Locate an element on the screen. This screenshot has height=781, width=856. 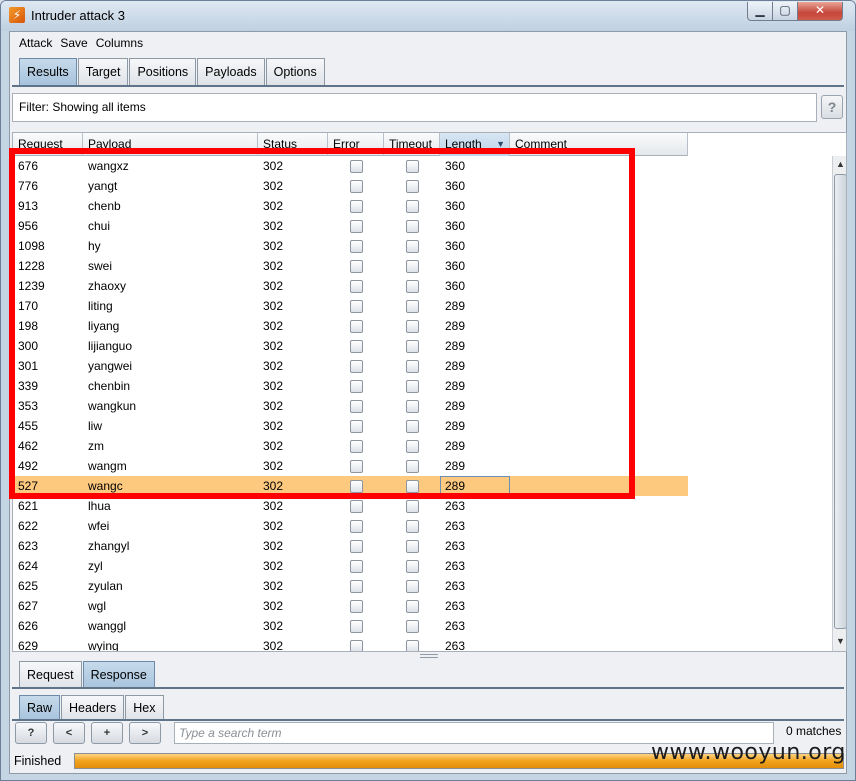
tab-hex: Hex is located at coordinates (144, 707).